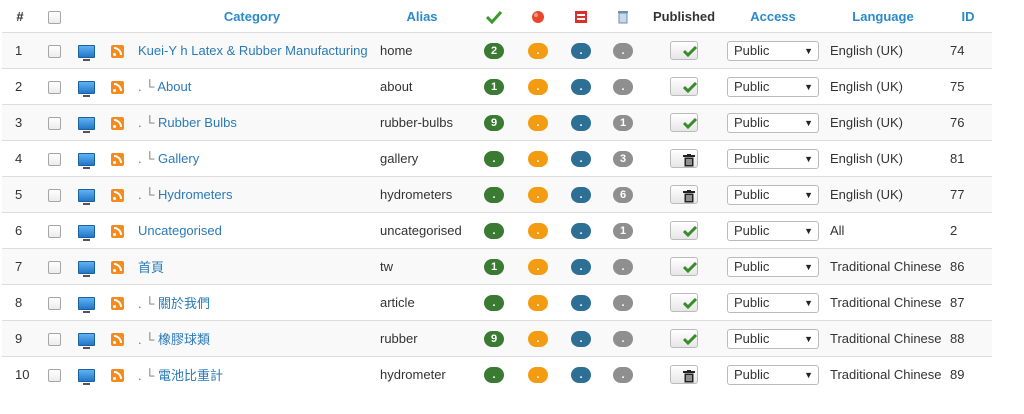 Image resolution: width=1024 pixels, height=414 pixels. Describe the element at coordinates (968, 16) in the screenshot. I see `column-header-id: ID` at that location.